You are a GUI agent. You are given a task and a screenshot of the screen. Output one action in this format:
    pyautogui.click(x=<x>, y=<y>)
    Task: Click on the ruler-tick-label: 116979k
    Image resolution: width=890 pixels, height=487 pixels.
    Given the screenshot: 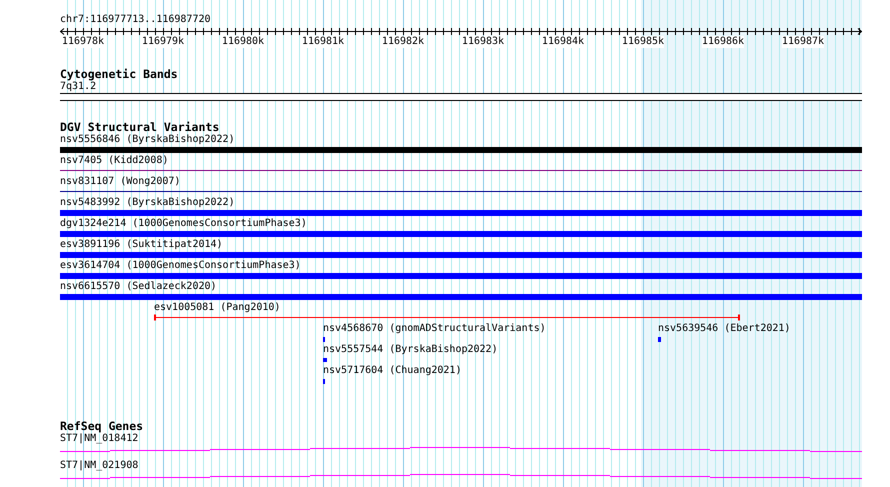 What is the action you would take?
    pyautogui.click(x=163, y=42)
    